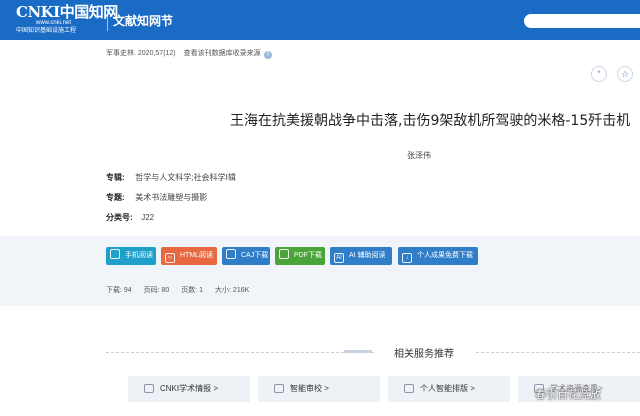  What do you see at coordinates (558, 352) in the screenshot?
I see `divider-right` at bounding box center [558, 352].